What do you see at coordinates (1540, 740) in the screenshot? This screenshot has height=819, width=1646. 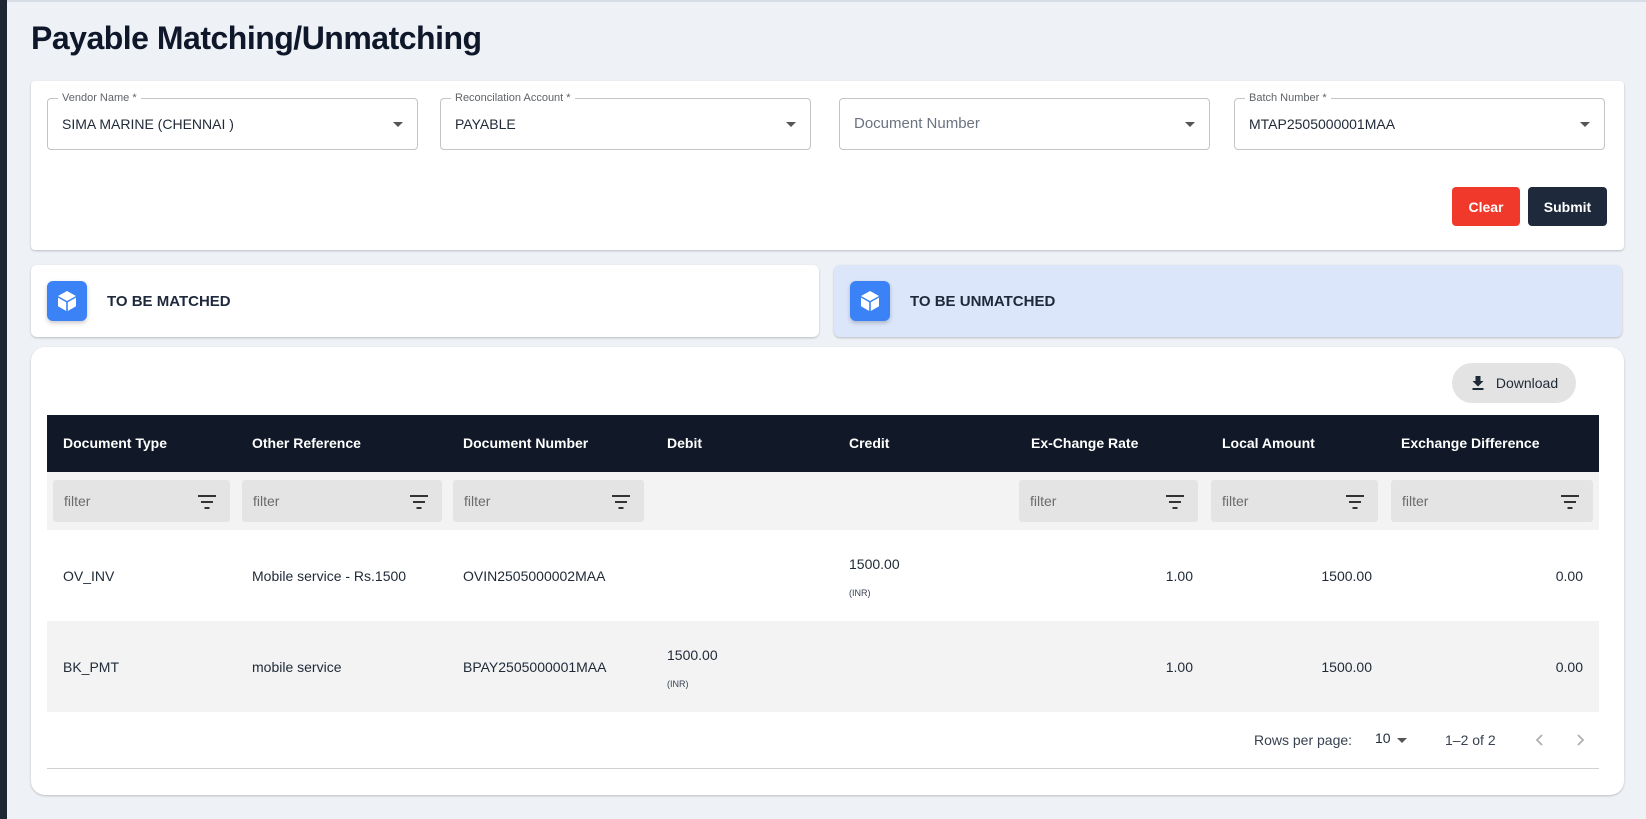 I see `chevron-left-icon` at bounding box center [1540, 740].